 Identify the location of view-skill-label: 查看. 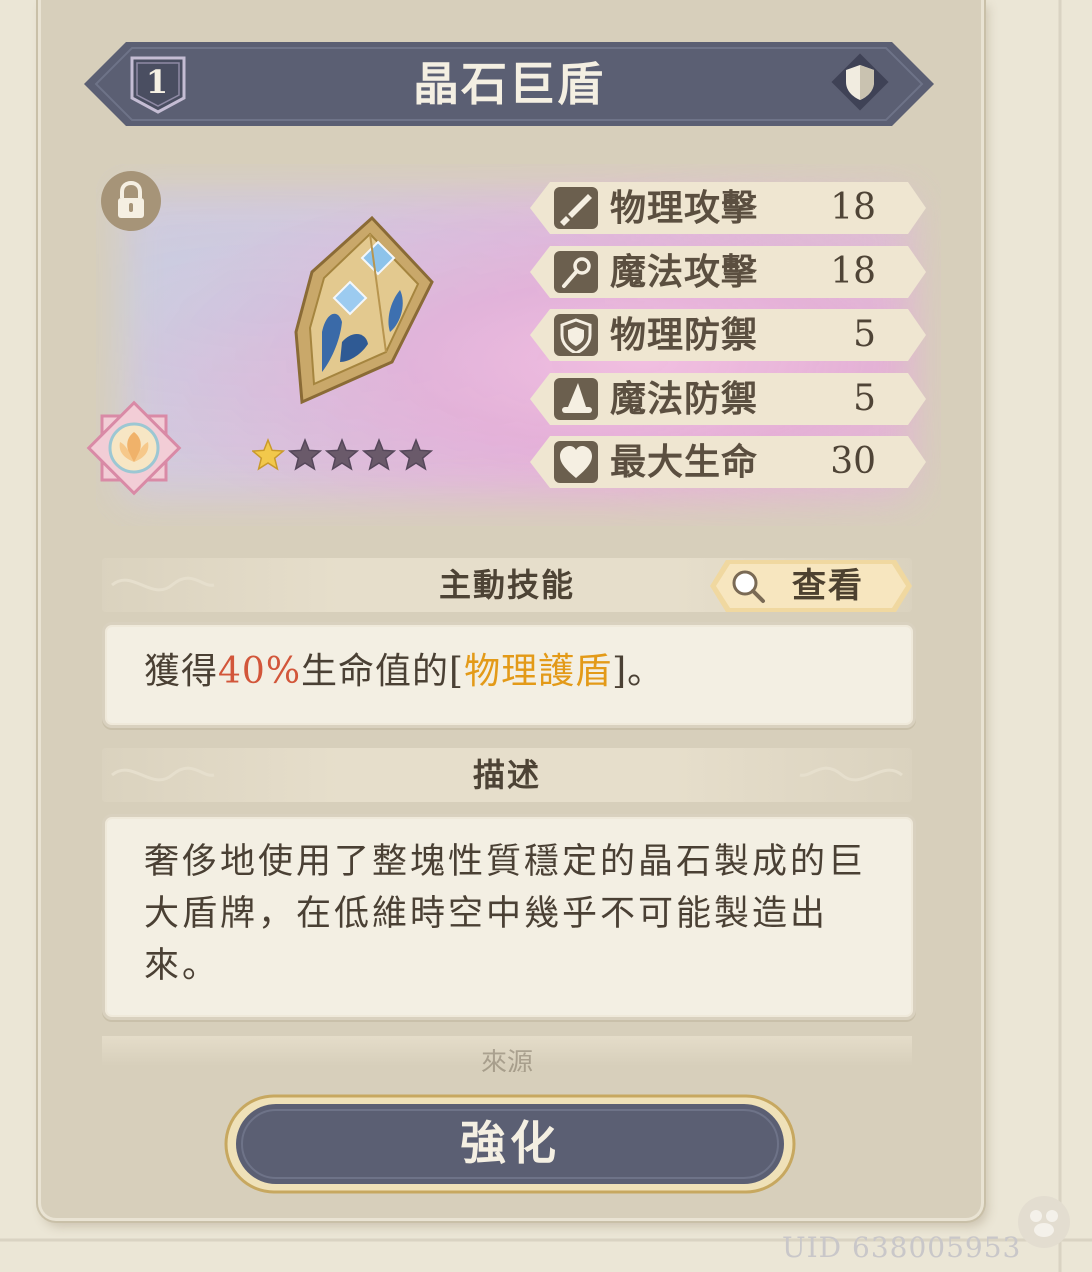
(828, 586).